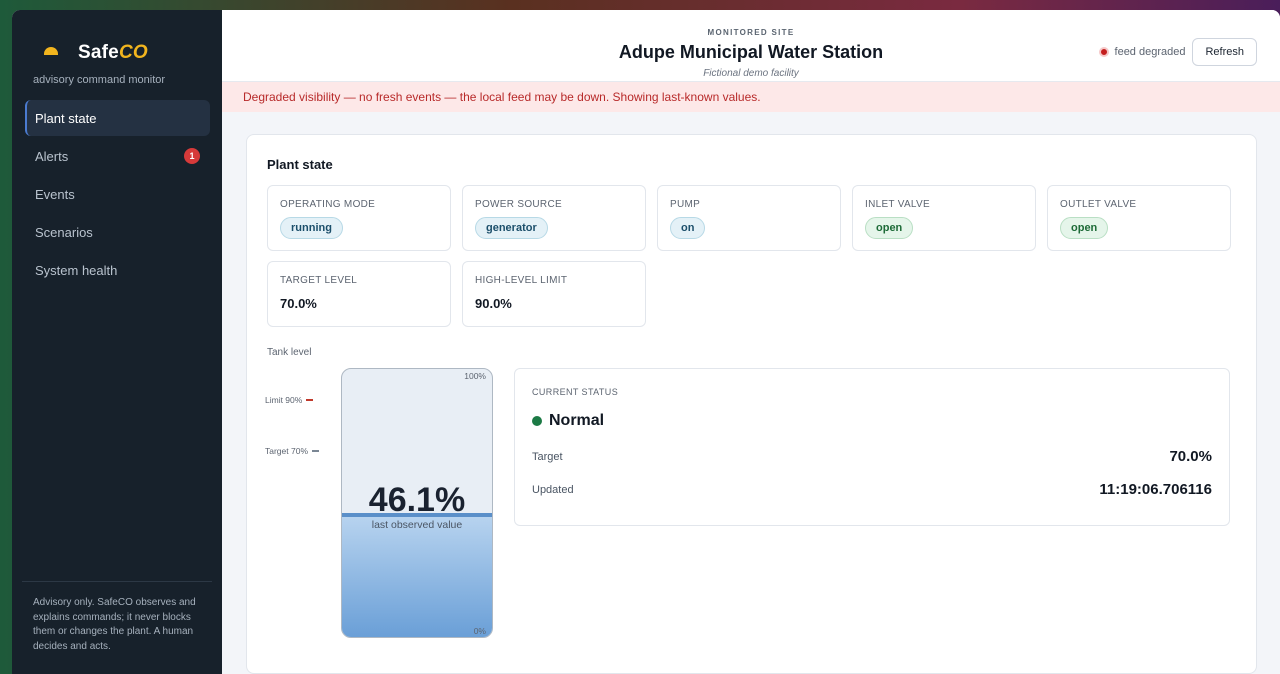  Describe the element at coordinates (479, 631) in the screenshot. I see `tank-min-label: 0%` at that location.